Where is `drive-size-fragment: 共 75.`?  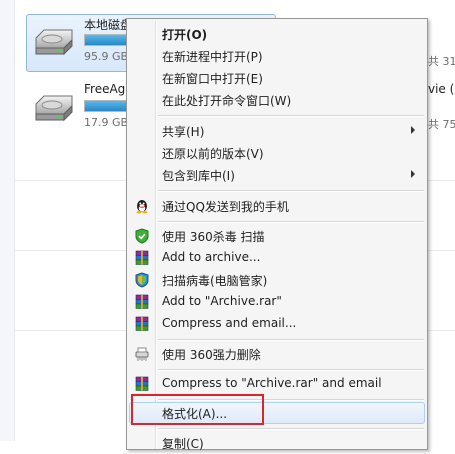 drive-size-fragment: 共 75. is located at coordinates (441, 124).